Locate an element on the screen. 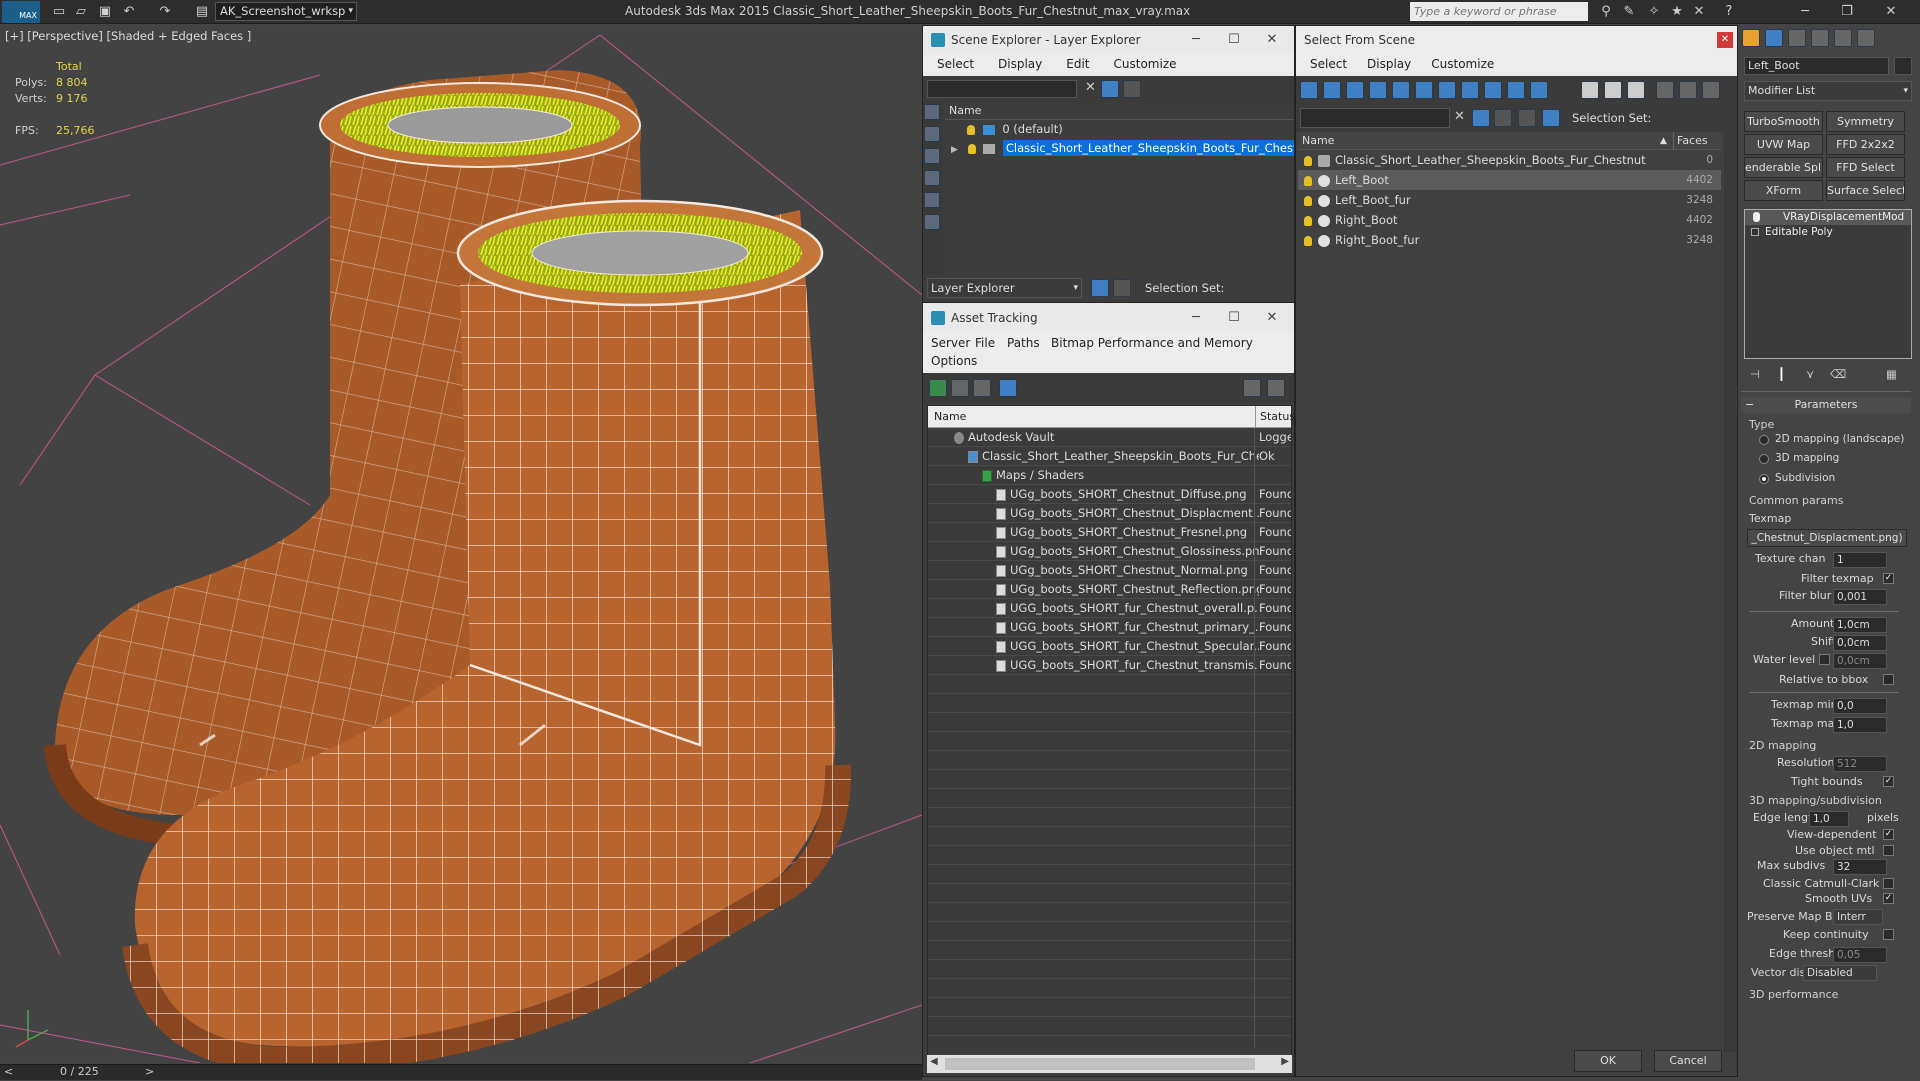 The width and height of the screenshot is (1920, 1081). clear-search-icon: ✕ is located at coordinates (1459, 116).